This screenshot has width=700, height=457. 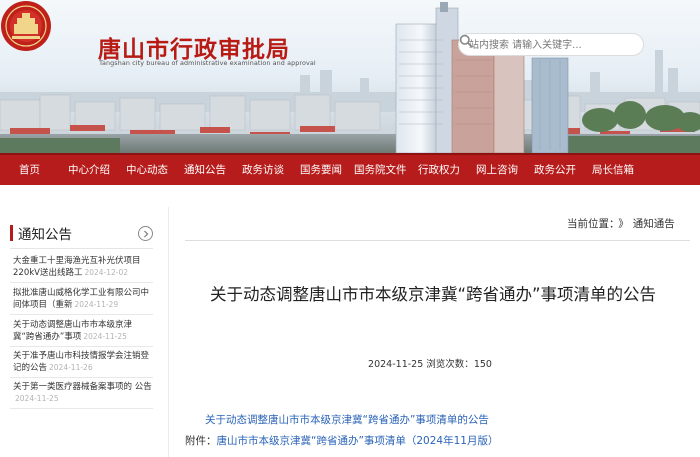 What do you see at coordinates (347, 419) in the screenshot?
I see `article-link: 关于动态调整唐山市市本级京津冀“跨省通办”事项清单的公告` at bounding box center [347, 419].